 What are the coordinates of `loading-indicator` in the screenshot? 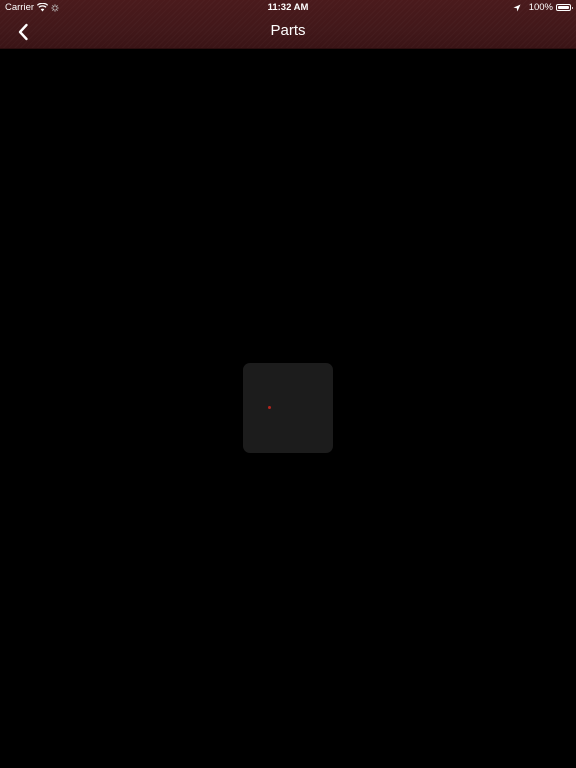 It's located at (288, 408).